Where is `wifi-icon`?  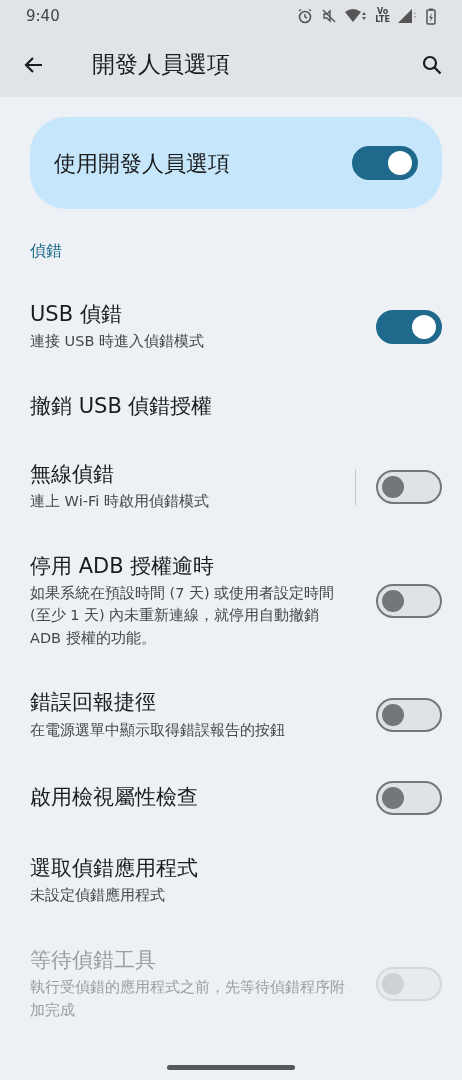
wifi-icon is located at coordinates (356, 16).